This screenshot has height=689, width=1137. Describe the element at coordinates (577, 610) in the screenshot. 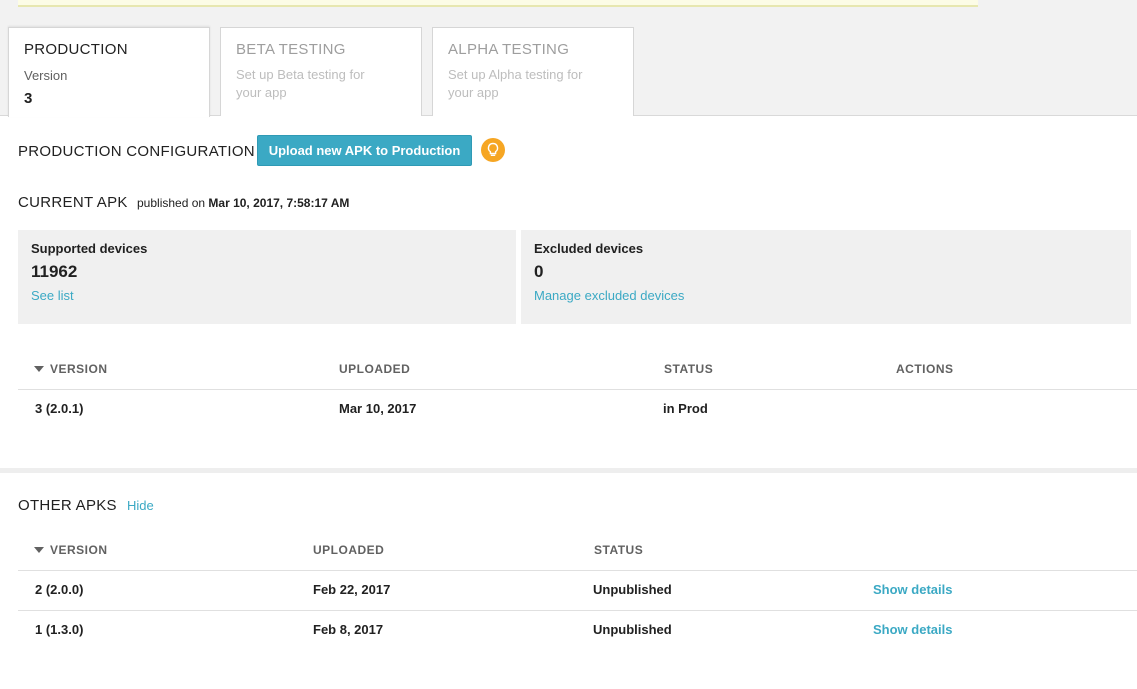

I see `row-separator` at that location.